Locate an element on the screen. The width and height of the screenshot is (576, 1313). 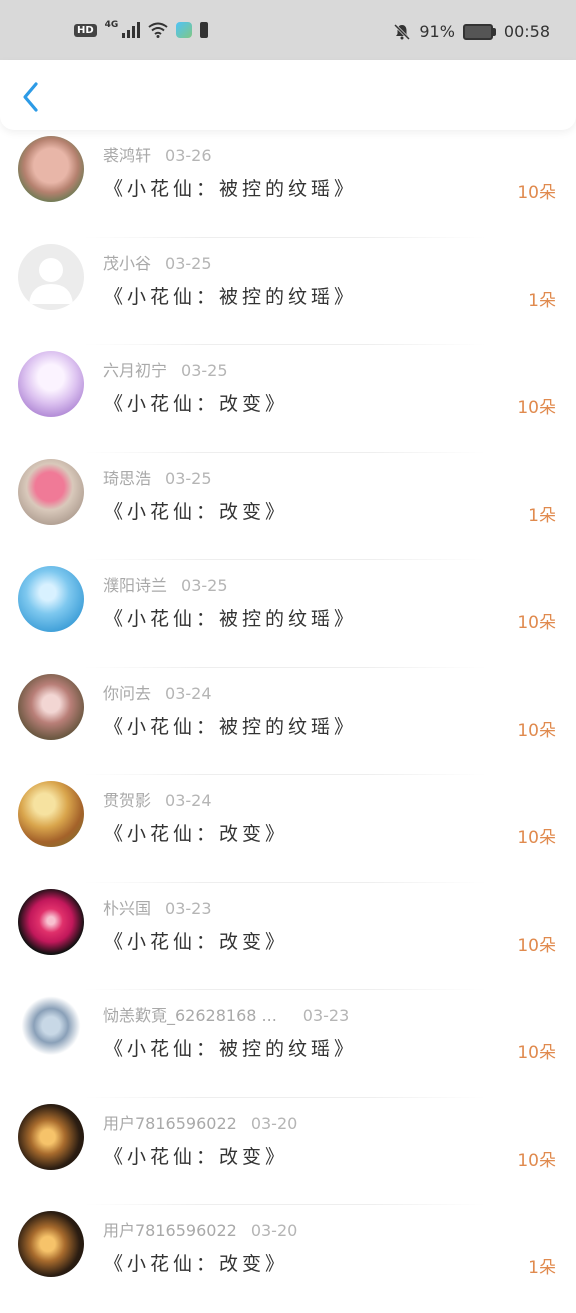
app-notification-icon is located at coordinates (184, 30).